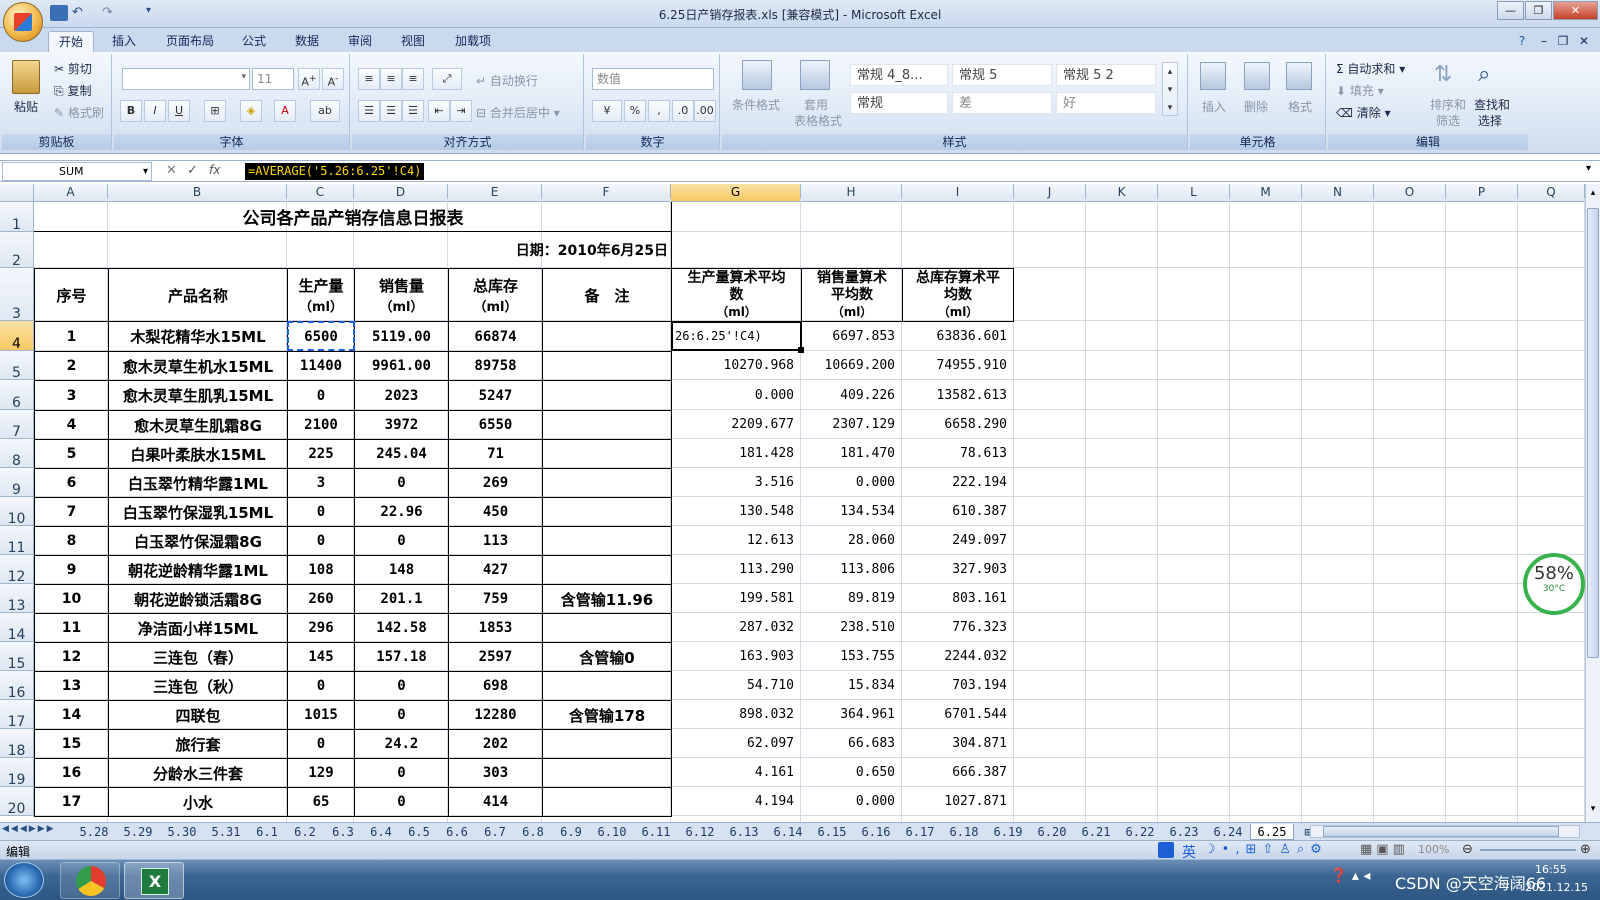 This screenshot has height=900, width=1600. Describe the element at coordinates (321, 336) in the screenshot. I see `cell-production: 6500` at that location.